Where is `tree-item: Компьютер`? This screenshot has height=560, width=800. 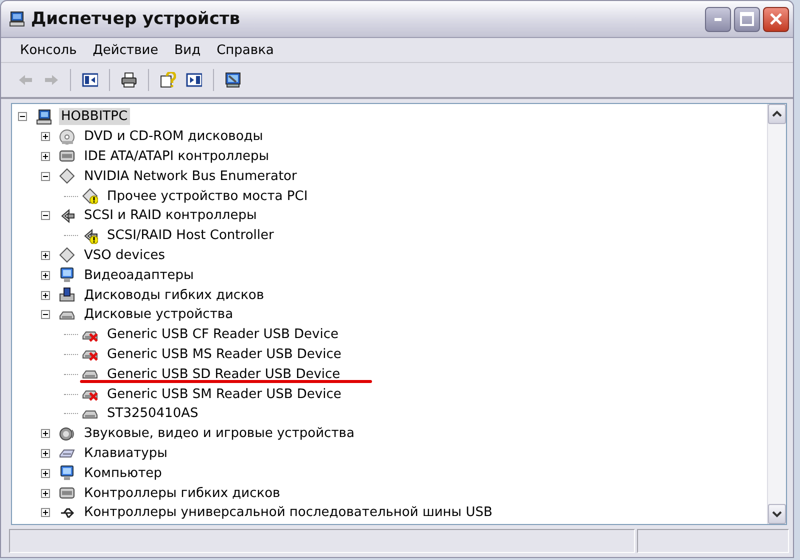 tree-item: Компьютер is located at coordinates (123, 473).